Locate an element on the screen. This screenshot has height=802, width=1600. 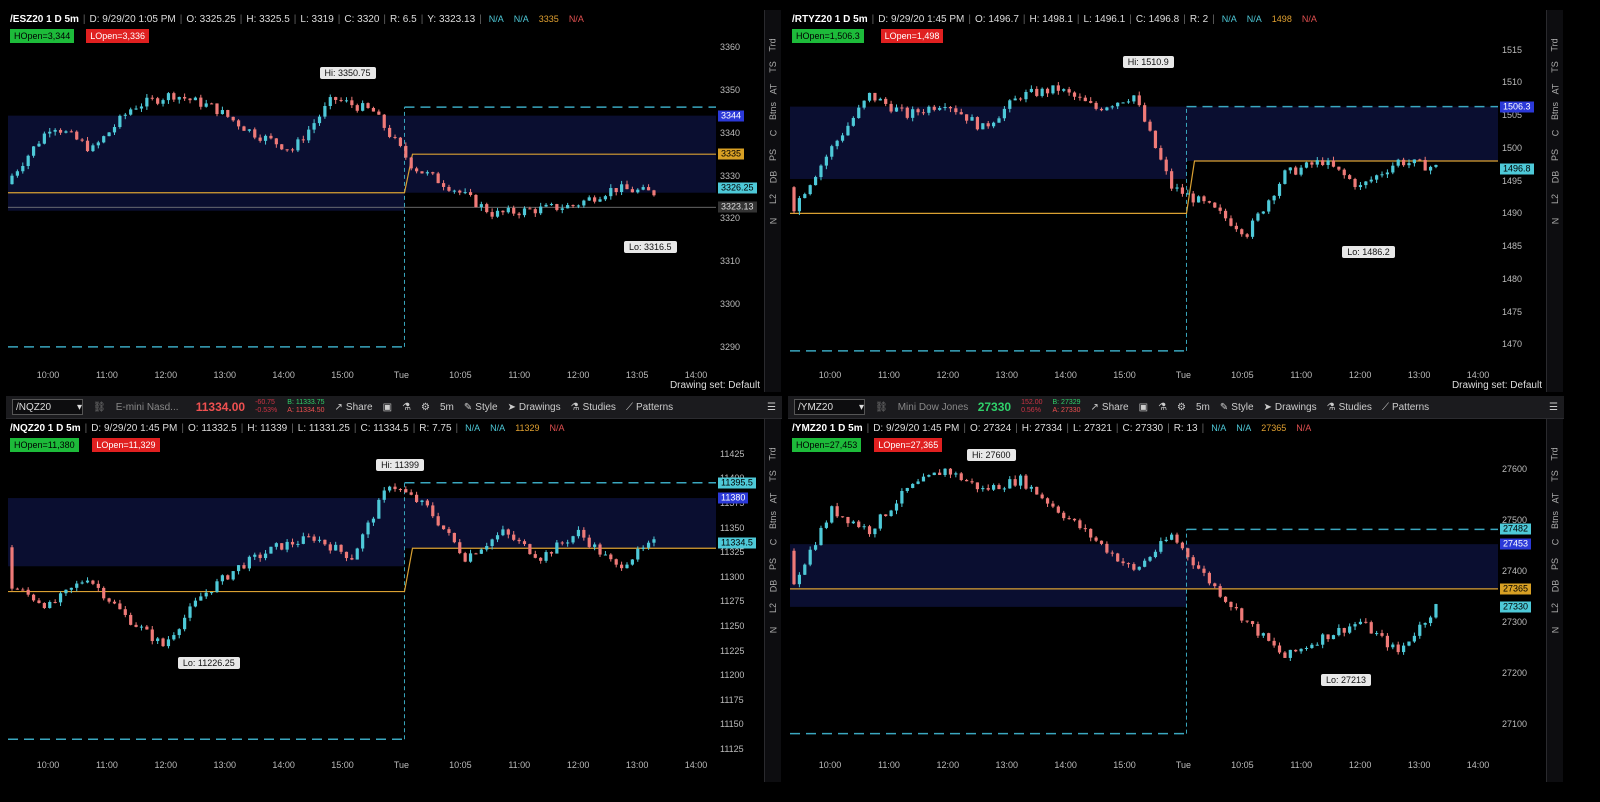
low-label: Lo: 27213 is located at coordinates (1346, 680).